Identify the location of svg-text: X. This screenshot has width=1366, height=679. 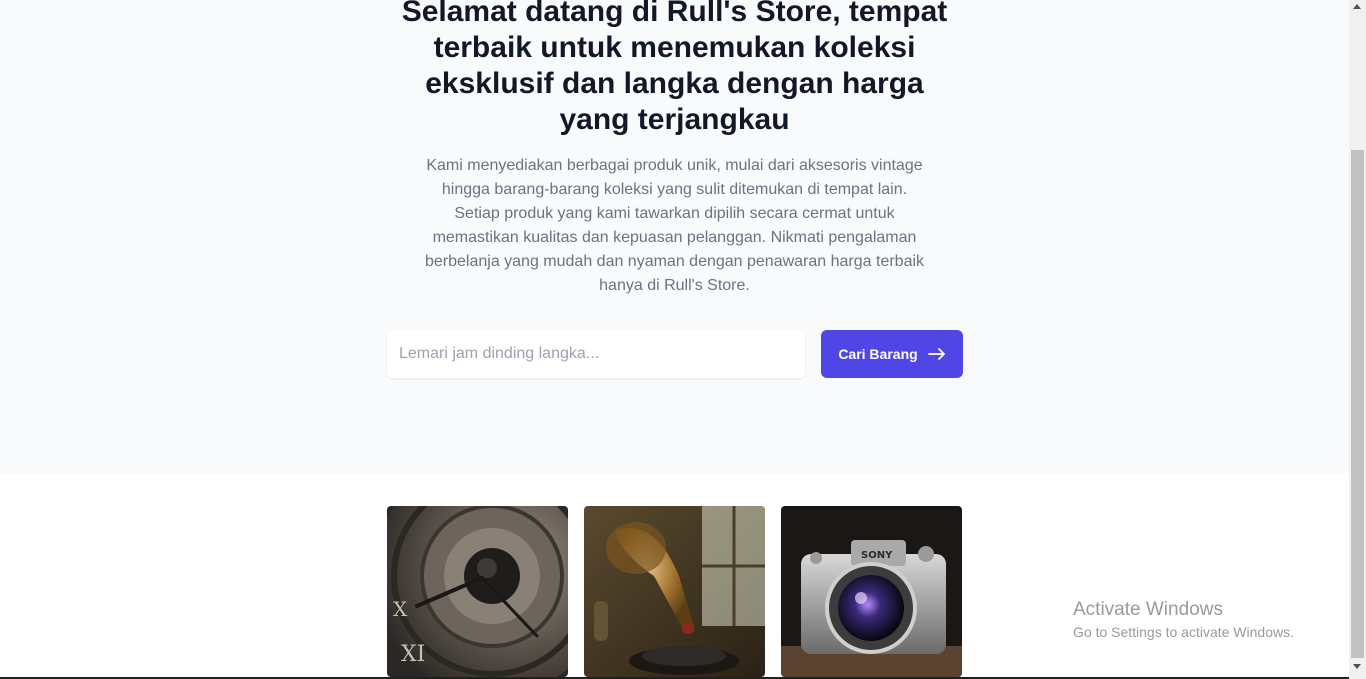
(400, 609).